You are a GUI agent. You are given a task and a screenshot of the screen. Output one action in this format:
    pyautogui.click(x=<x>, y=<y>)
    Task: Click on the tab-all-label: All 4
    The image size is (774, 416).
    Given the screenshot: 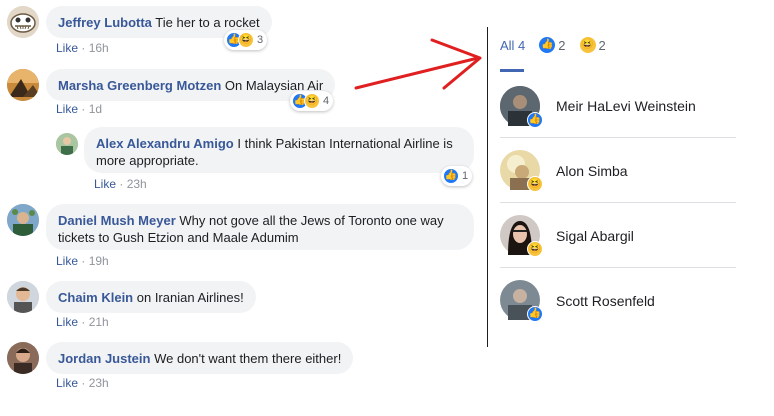 What is the action you would take?
    pyautogui.click(x=513, y=45)
    